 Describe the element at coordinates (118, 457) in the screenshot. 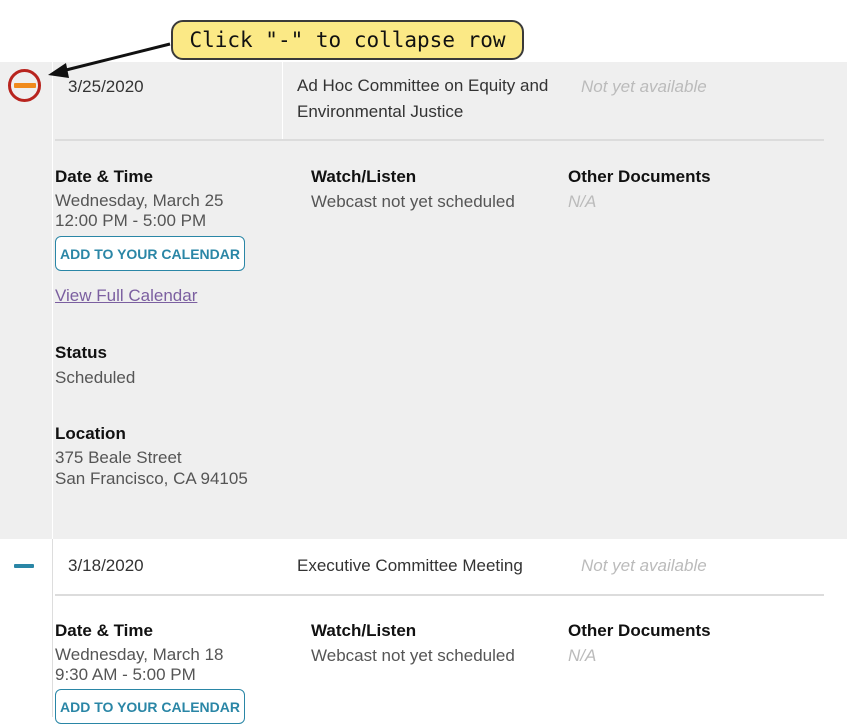

I see `location-line1: 375 Beale Street` at that location.